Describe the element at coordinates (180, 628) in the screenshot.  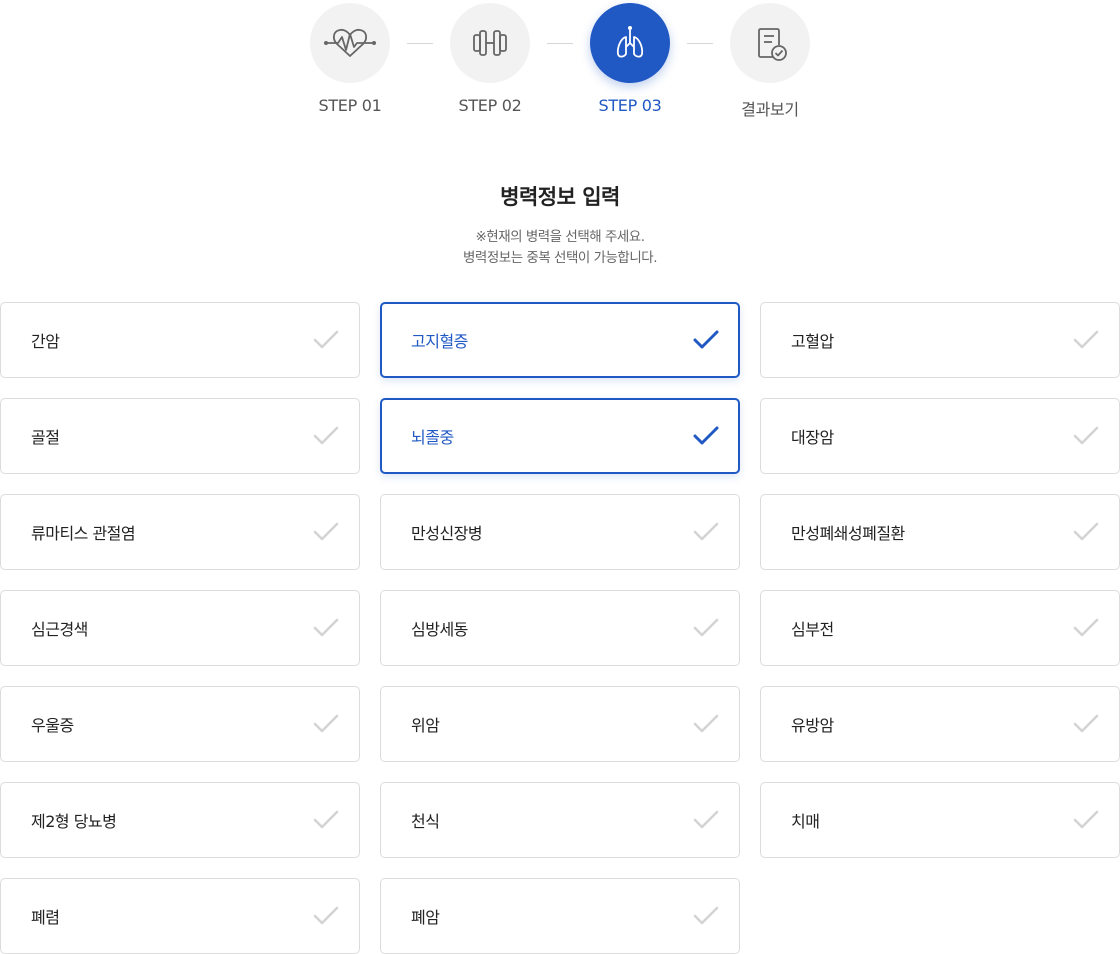
I see `condition-option-myocardial-infarction: 심근경색` at that location.